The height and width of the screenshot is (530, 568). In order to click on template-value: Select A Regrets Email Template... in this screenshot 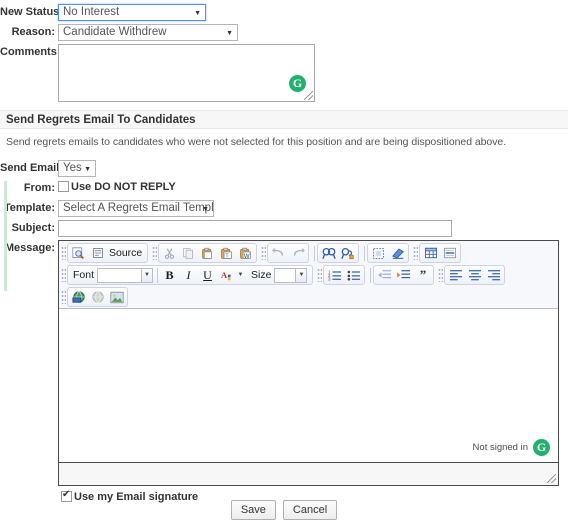, I will do `click(138, 208)`.